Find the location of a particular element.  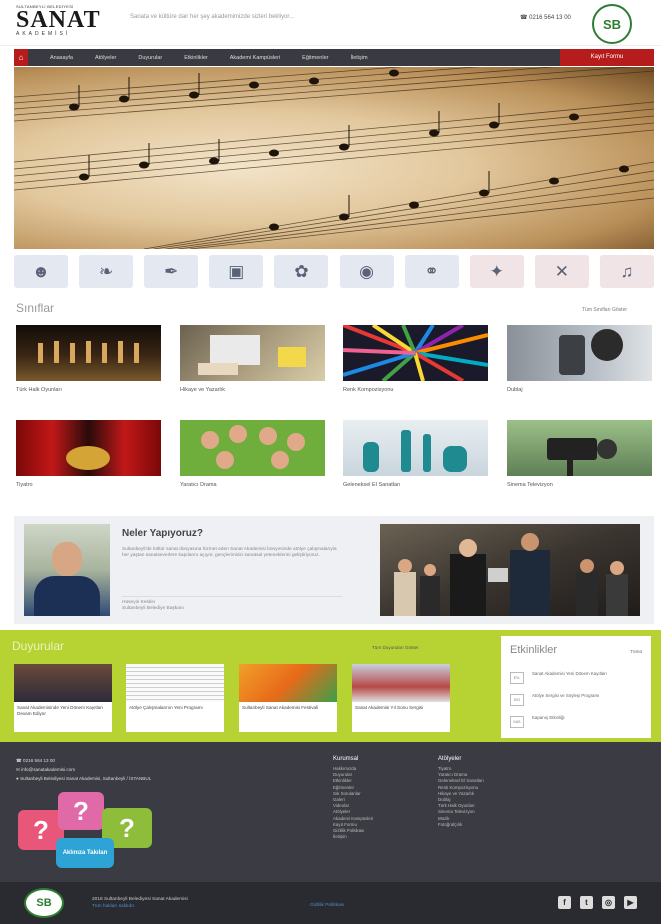

nav-item-events: Etkinlikler is located at coordinates (196, 58).